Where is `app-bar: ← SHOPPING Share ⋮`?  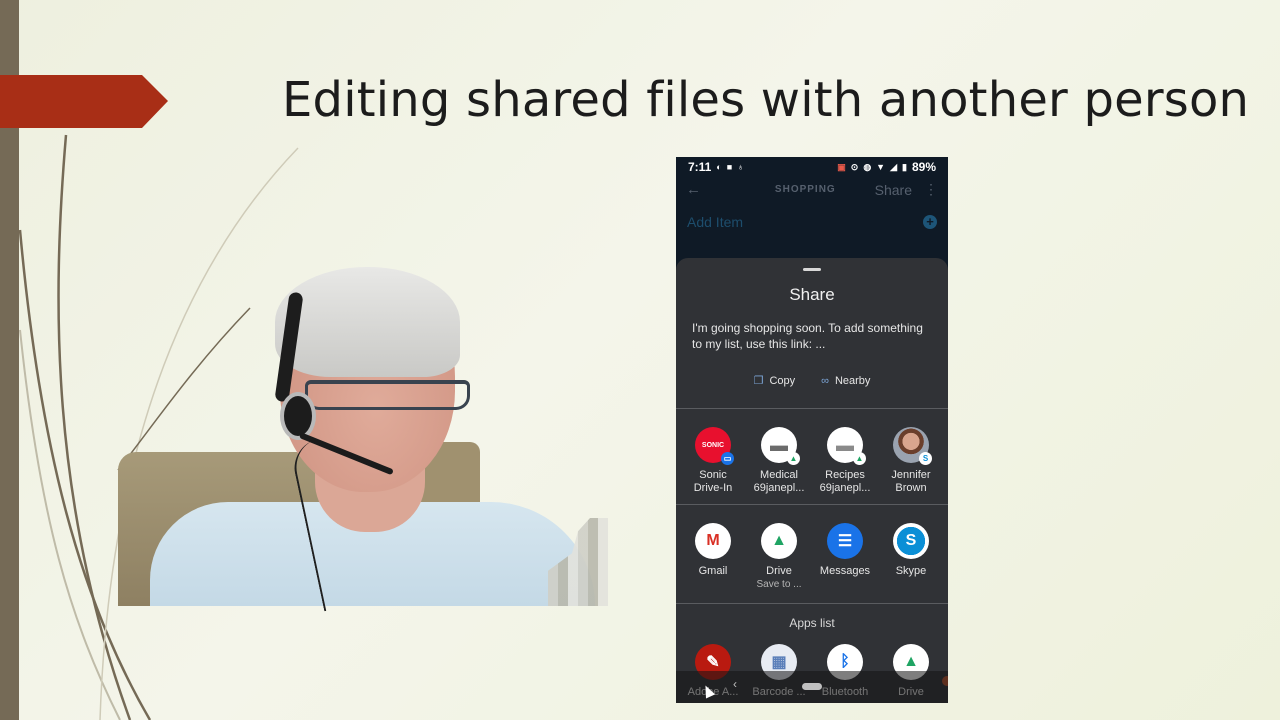 app-bar: ← SHOPPING Share ⋮ is located at coordinates (812, 189).